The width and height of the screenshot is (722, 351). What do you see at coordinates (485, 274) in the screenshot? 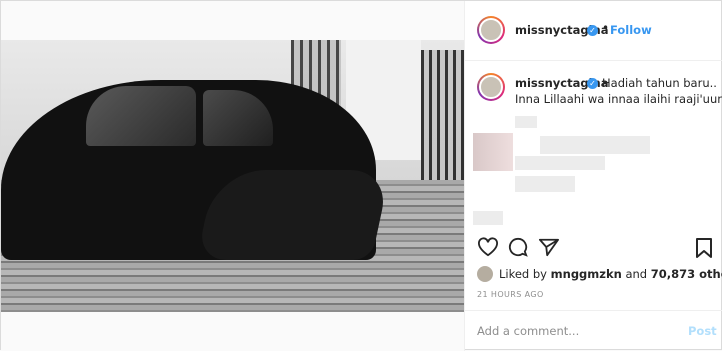
I see `liker-avatar` at bounding box center [485, 274].